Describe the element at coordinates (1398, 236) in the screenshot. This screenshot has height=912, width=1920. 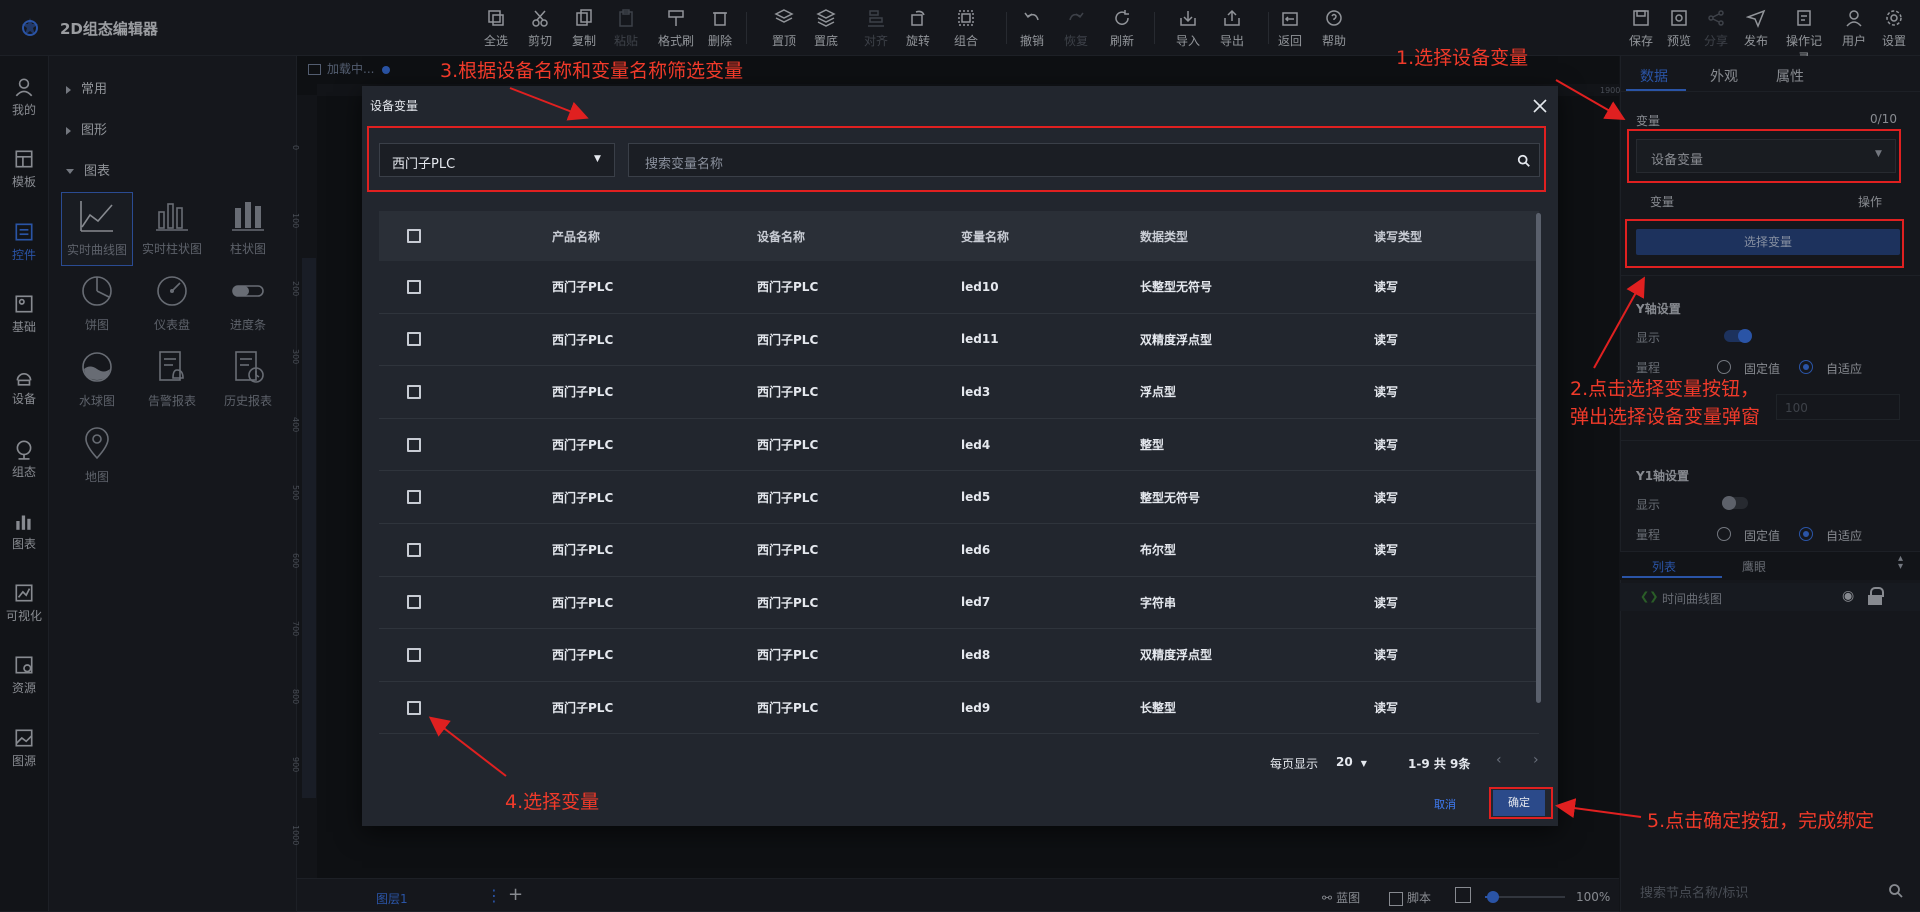
I see `col-rw-type: 读写类型` at that location.